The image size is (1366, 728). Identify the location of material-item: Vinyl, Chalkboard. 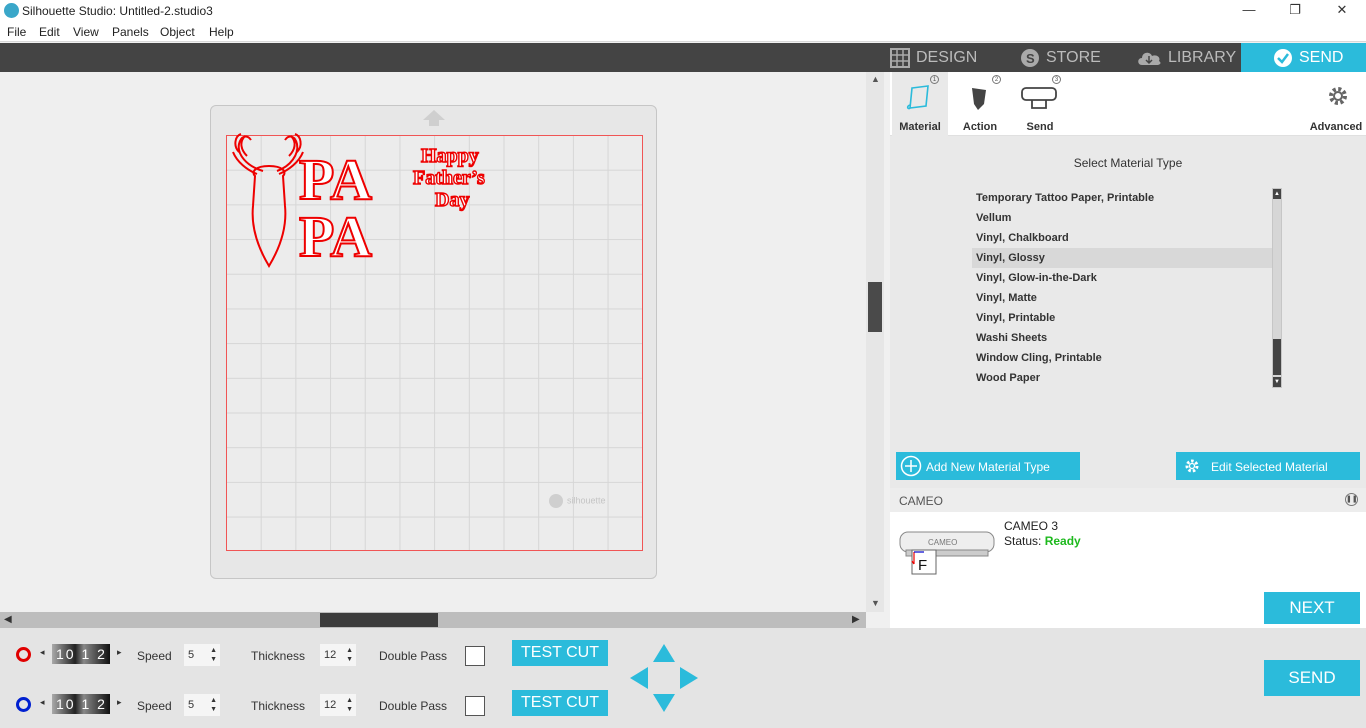
(1122, 238).